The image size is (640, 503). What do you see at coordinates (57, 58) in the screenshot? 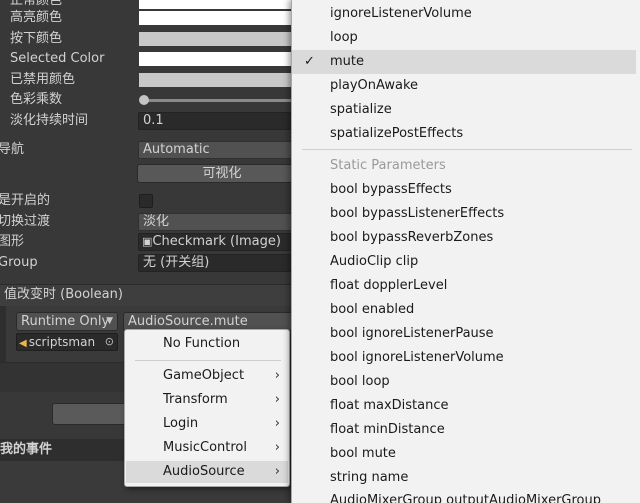
I see `label-selected-color: Selected Color` at bounding box center [57, 58].